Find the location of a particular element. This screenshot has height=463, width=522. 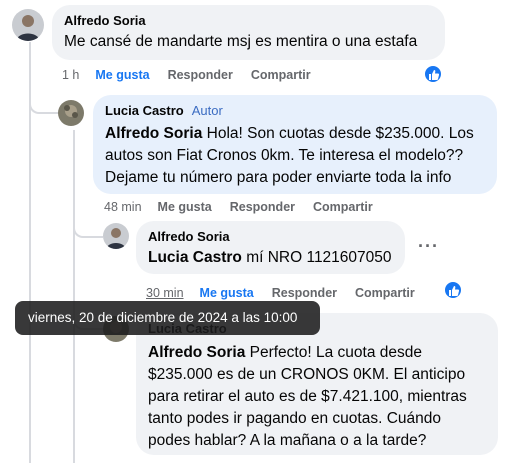

comment-body: mí NRO 1121607050 is located at coordinates (316, 257).